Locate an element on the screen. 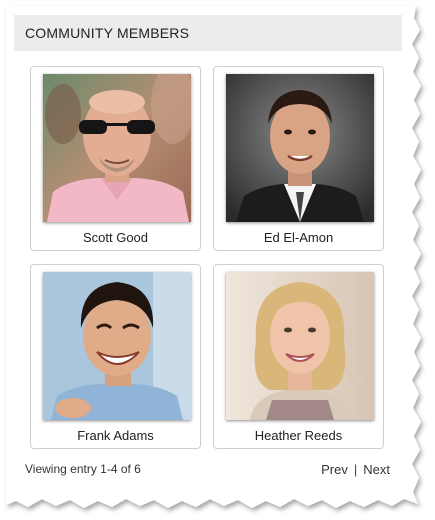 The image size is (435, 520). member-card-scott-good: Scott Good is located at coordinates (115, 158).